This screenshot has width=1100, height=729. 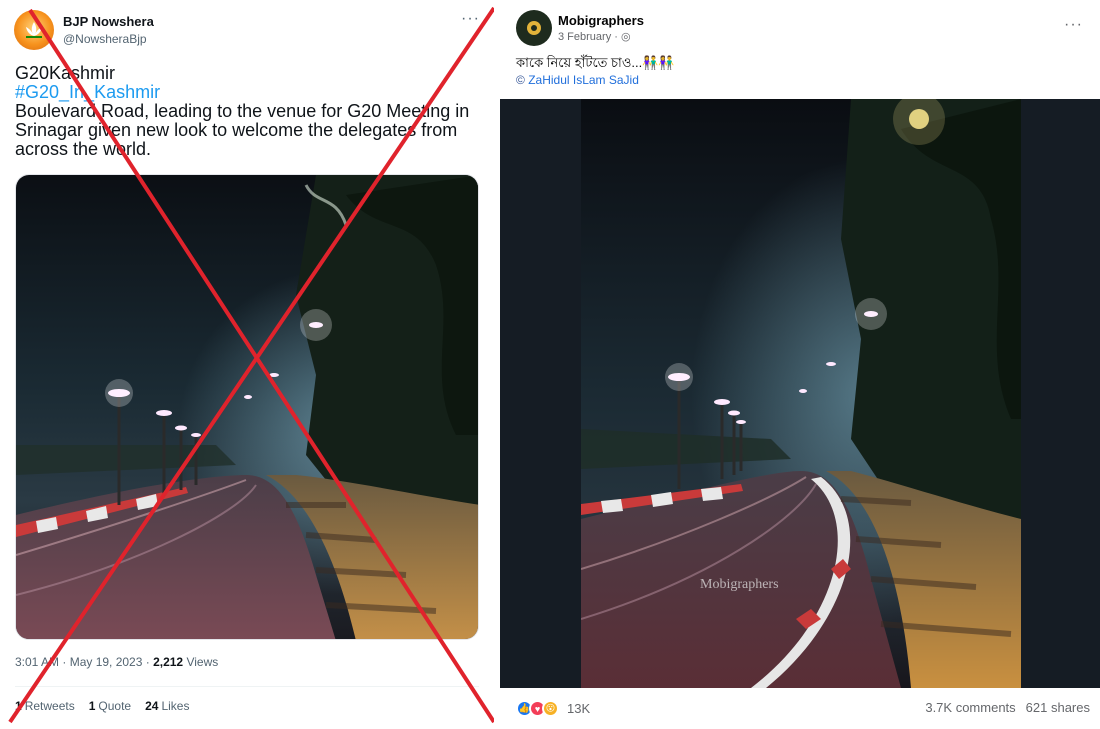 What do you see at coordinates (201, 662) in the screenshot?
I see `views-label: Views` at bounding box center [201, 662].